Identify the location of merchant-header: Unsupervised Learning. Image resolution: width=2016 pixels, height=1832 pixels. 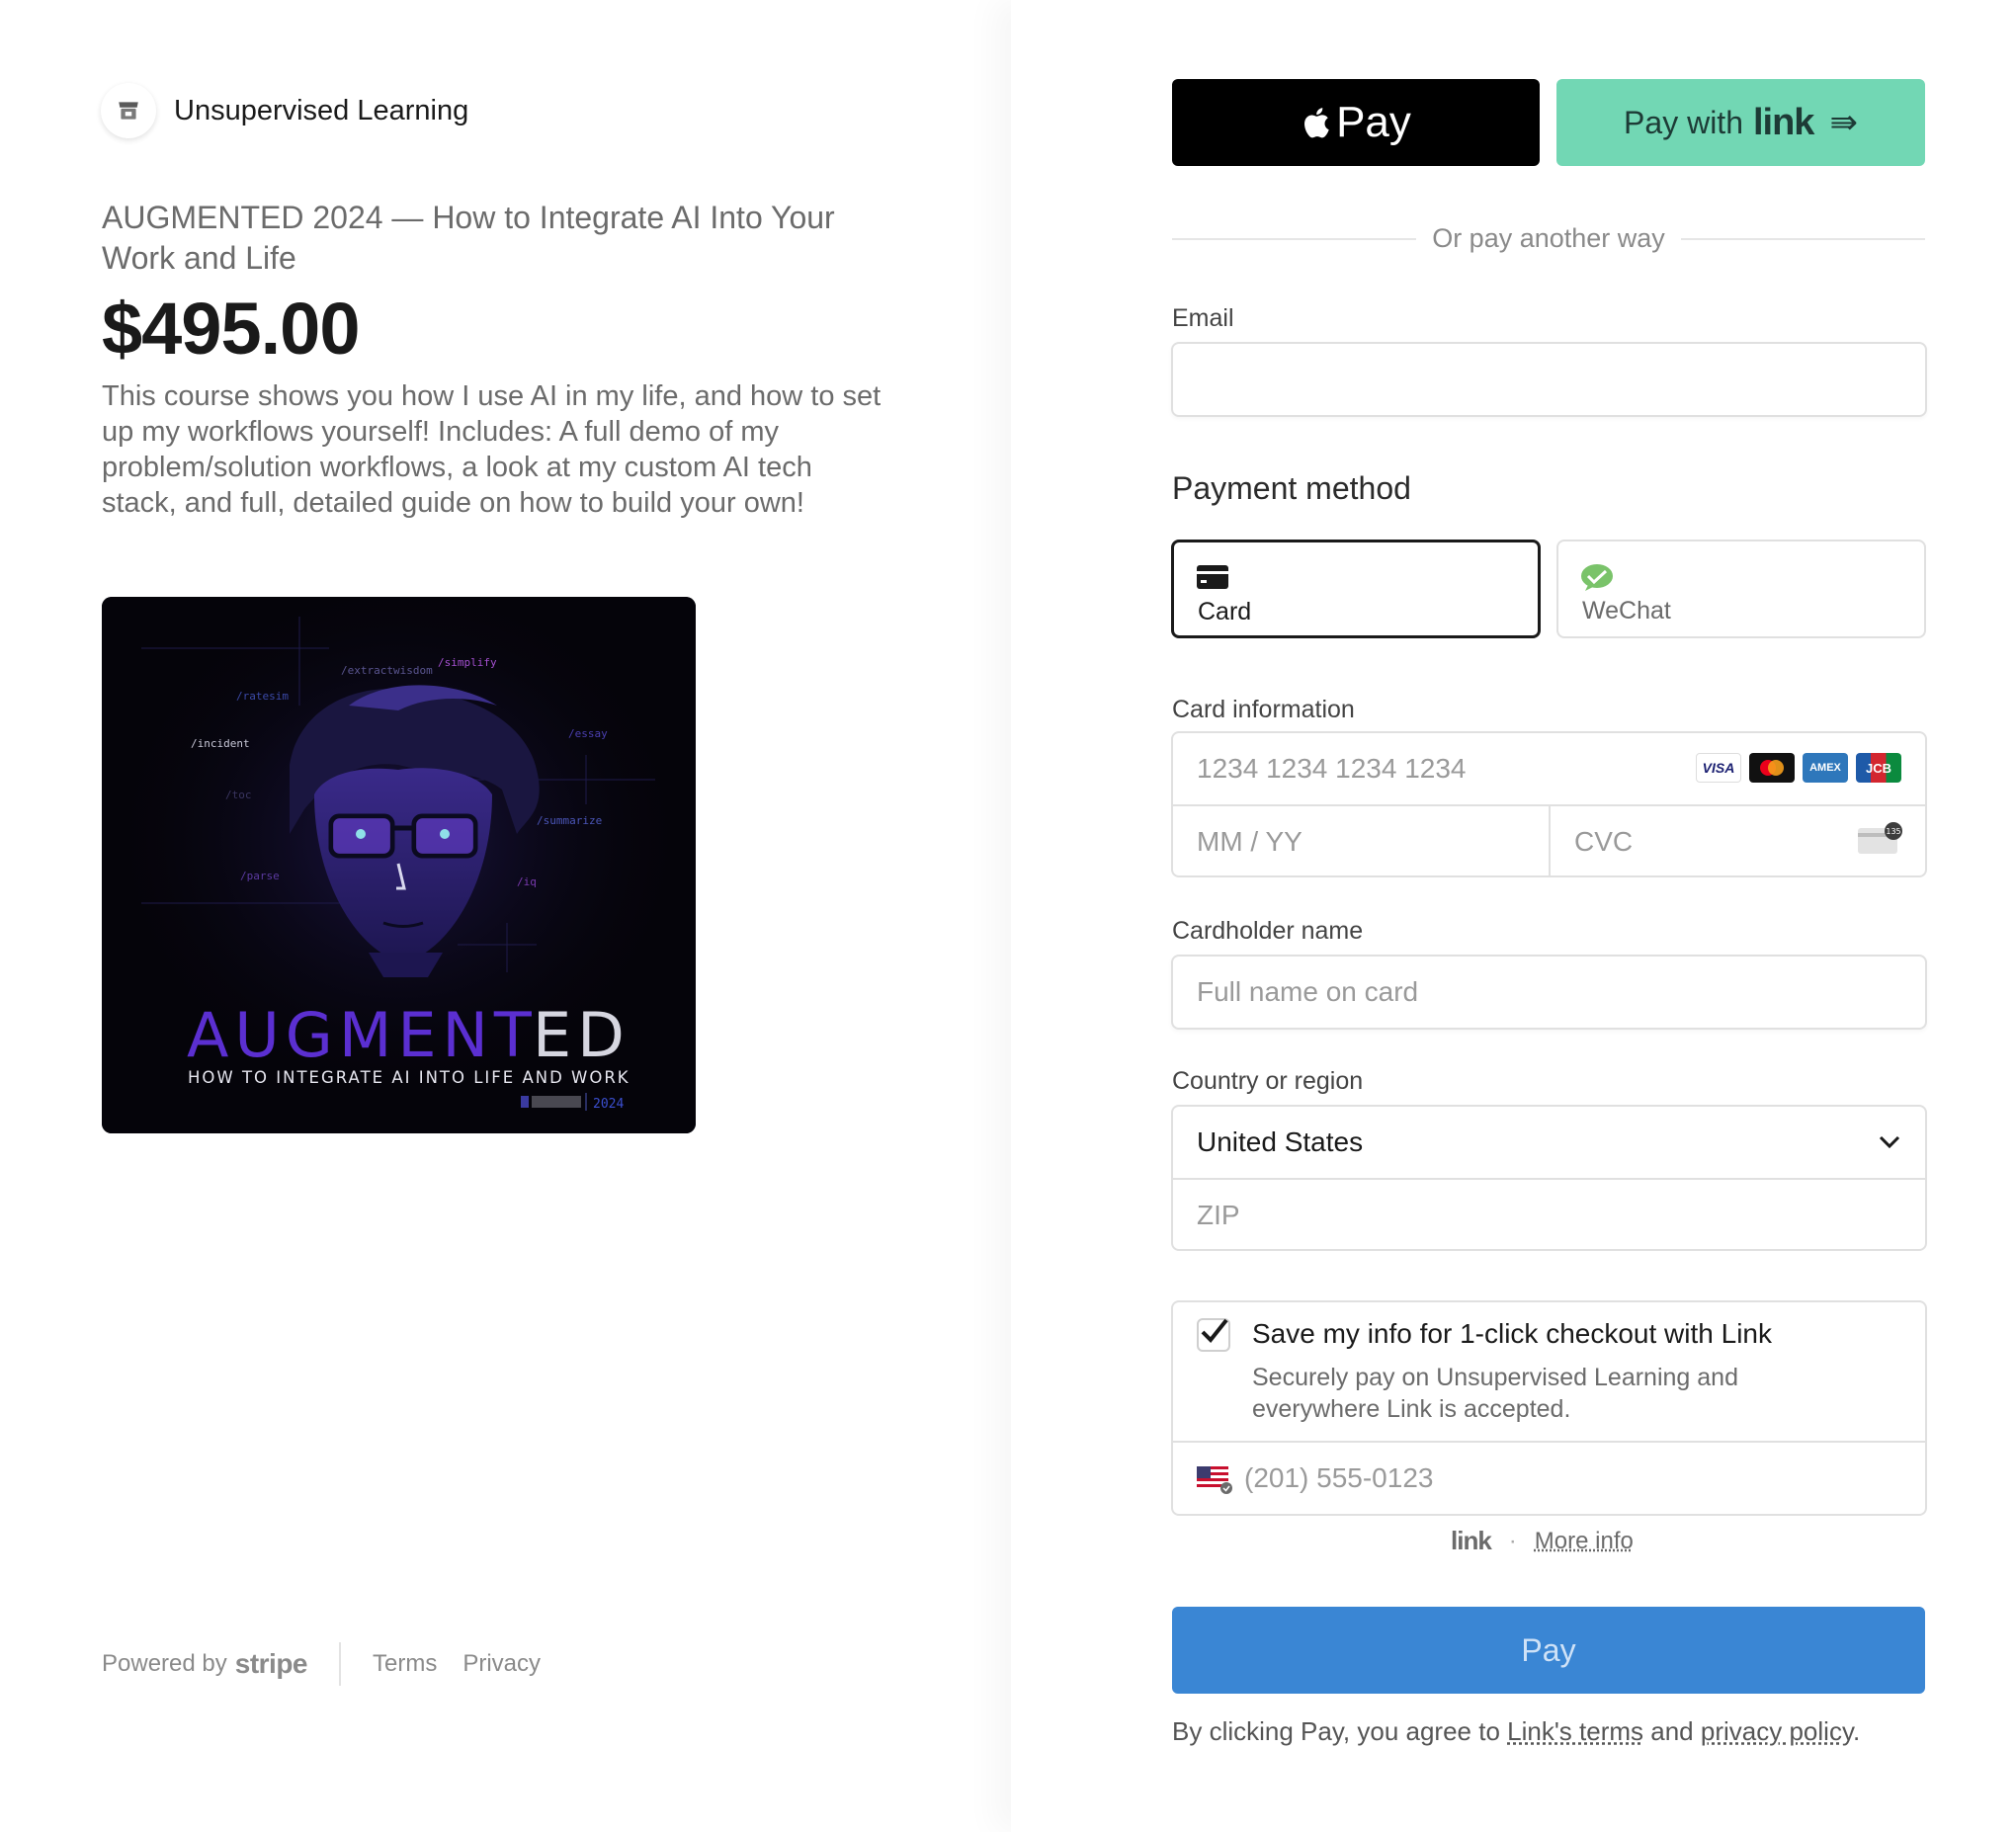
(284, 110).